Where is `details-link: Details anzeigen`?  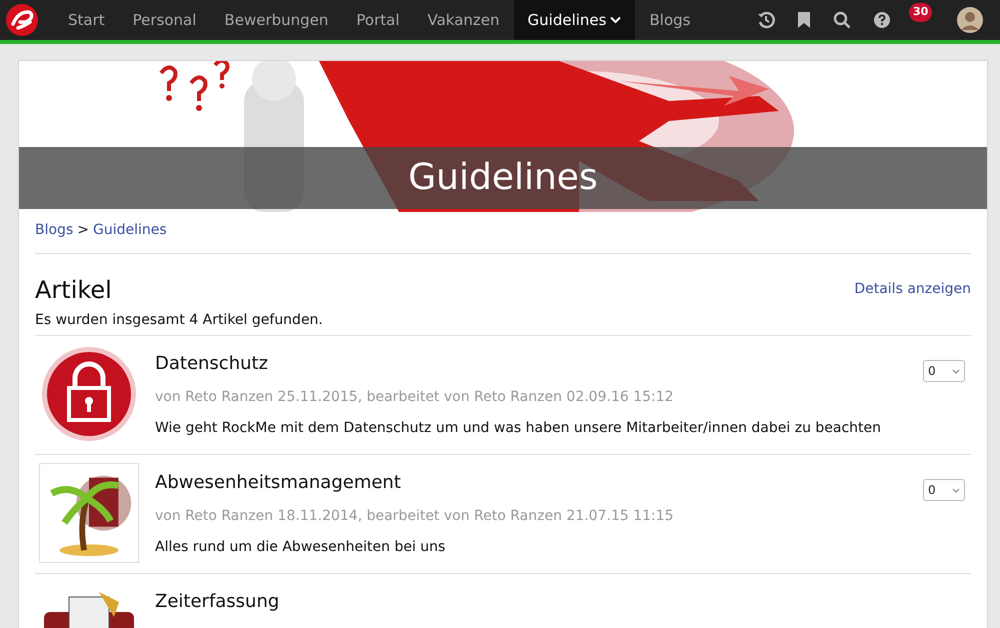
details-link: Details anzeigen is located at coordinates (912, 289).